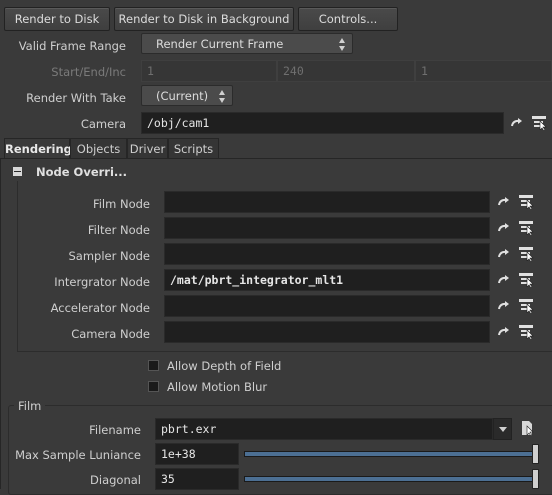 The height and width of the screenshot is (495, 552). What do you see at coordinates (115, 480) in the screenshot?
I see `diagonal-label: Diagonal` at bounding box center [115, 480].